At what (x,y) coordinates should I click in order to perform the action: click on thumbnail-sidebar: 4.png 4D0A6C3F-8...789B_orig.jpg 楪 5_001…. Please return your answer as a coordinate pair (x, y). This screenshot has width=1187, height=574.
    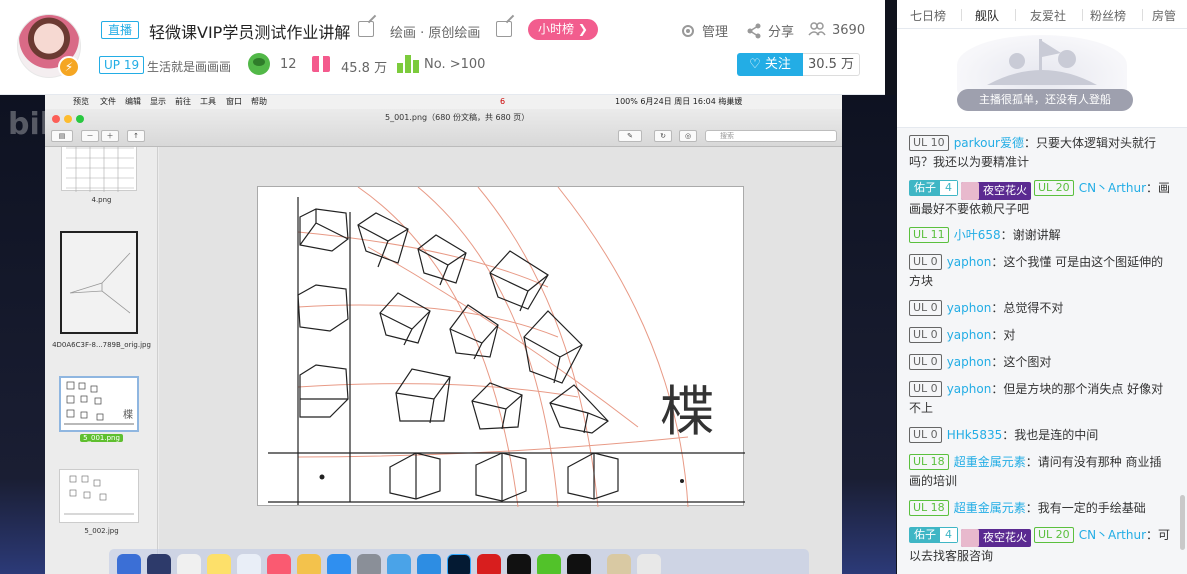
    Looking at the image, I should click on (101, 360).